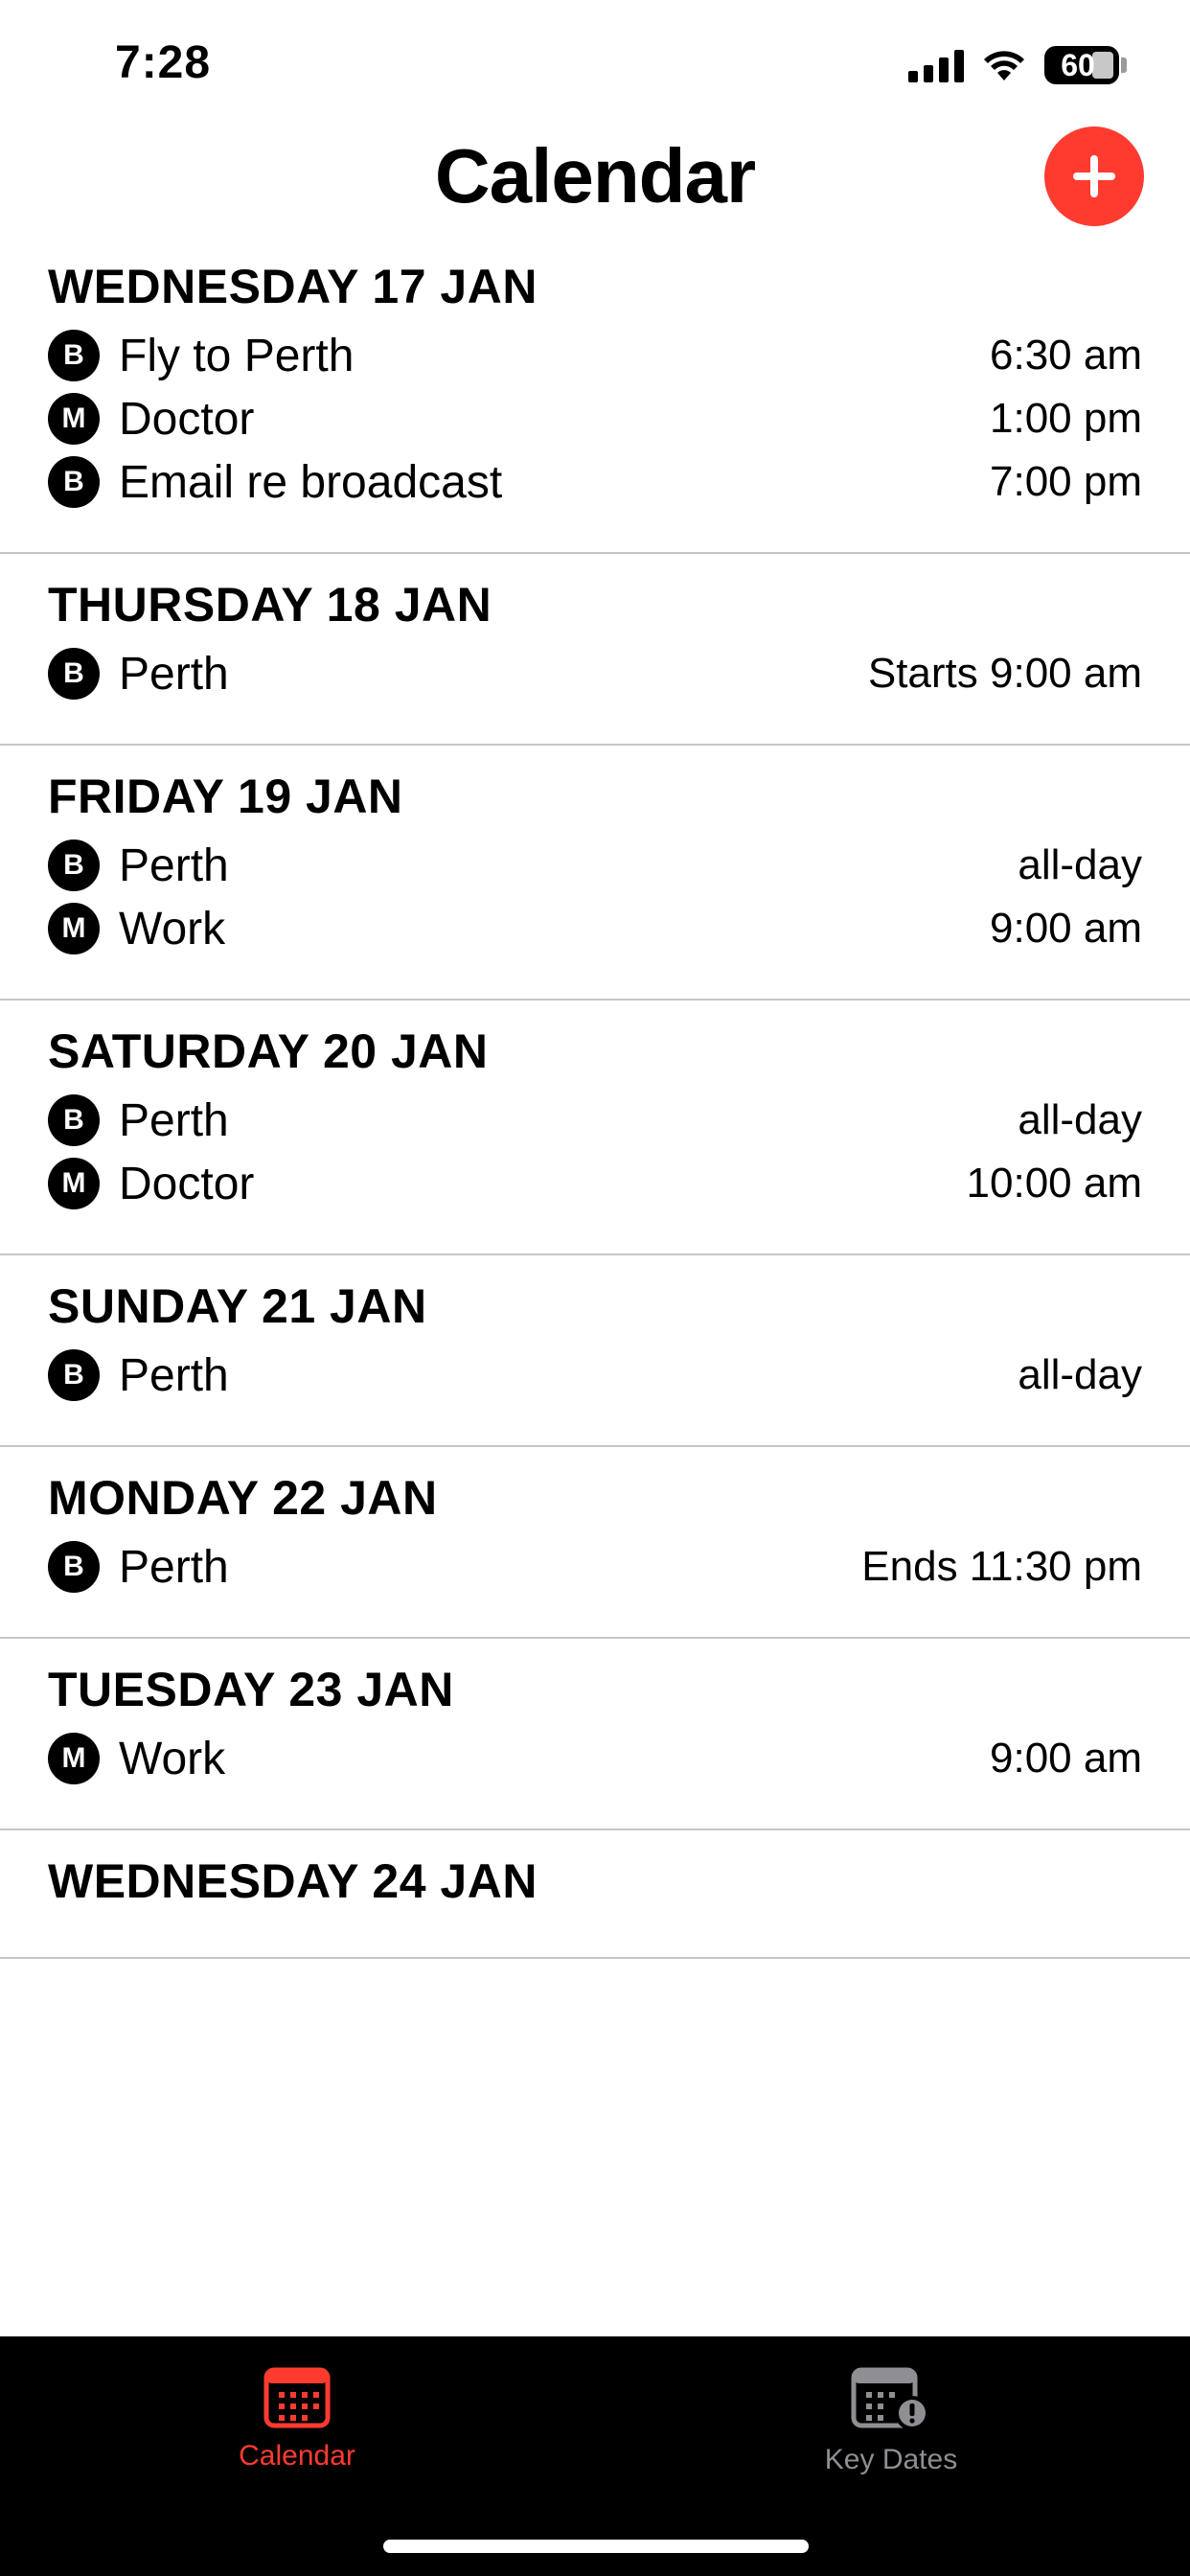 The width and height of the screenshot is (1190, 2576). I want to click on event-row: B Fly to Perth 6:30 am, so click(595, 355).